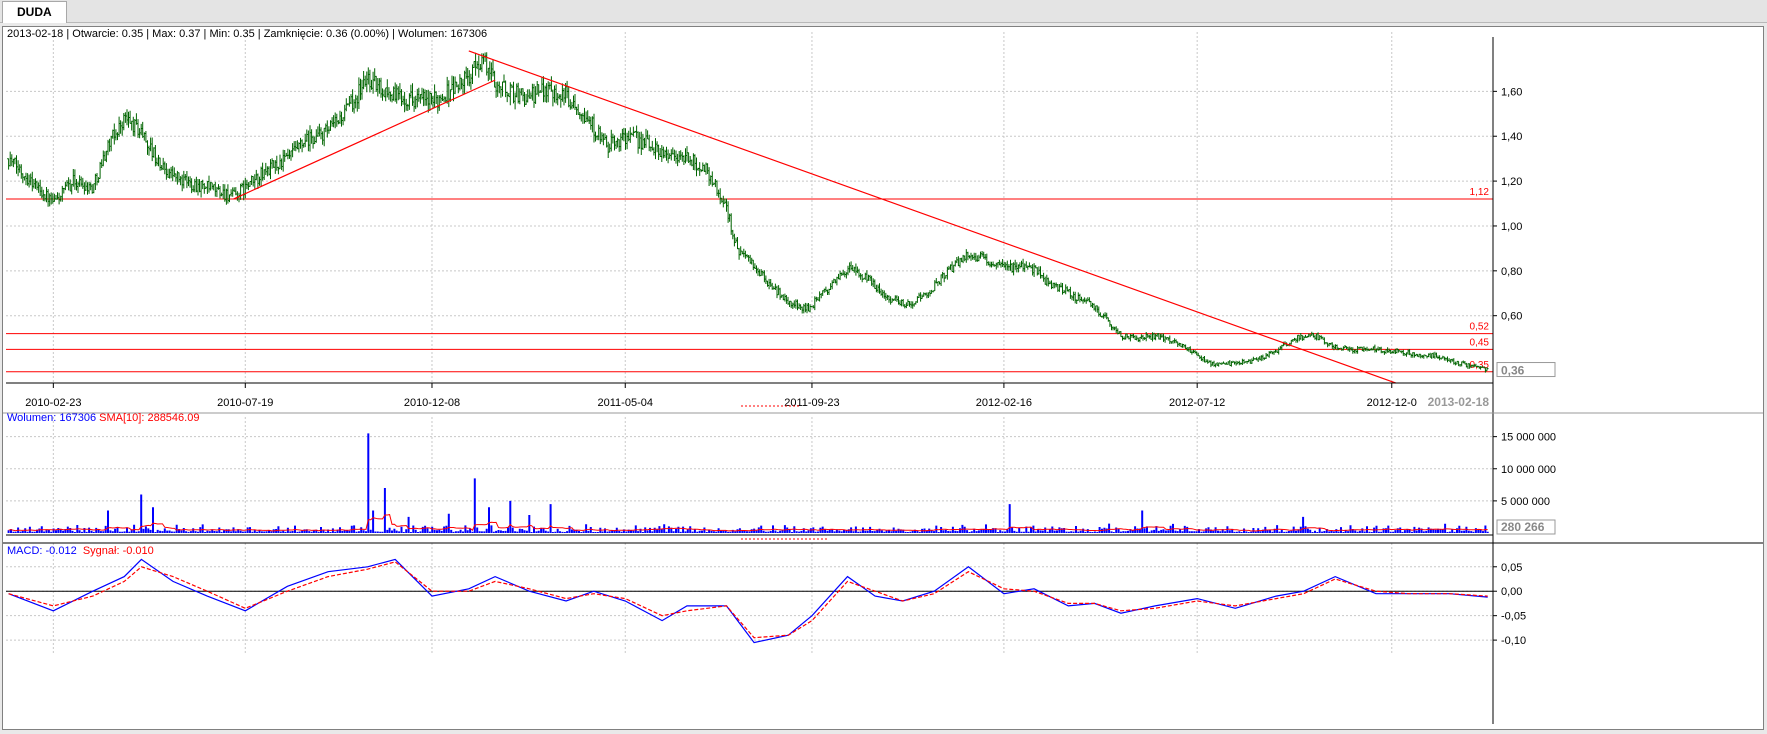  I want to click on volume-grid, so click(749, 475).